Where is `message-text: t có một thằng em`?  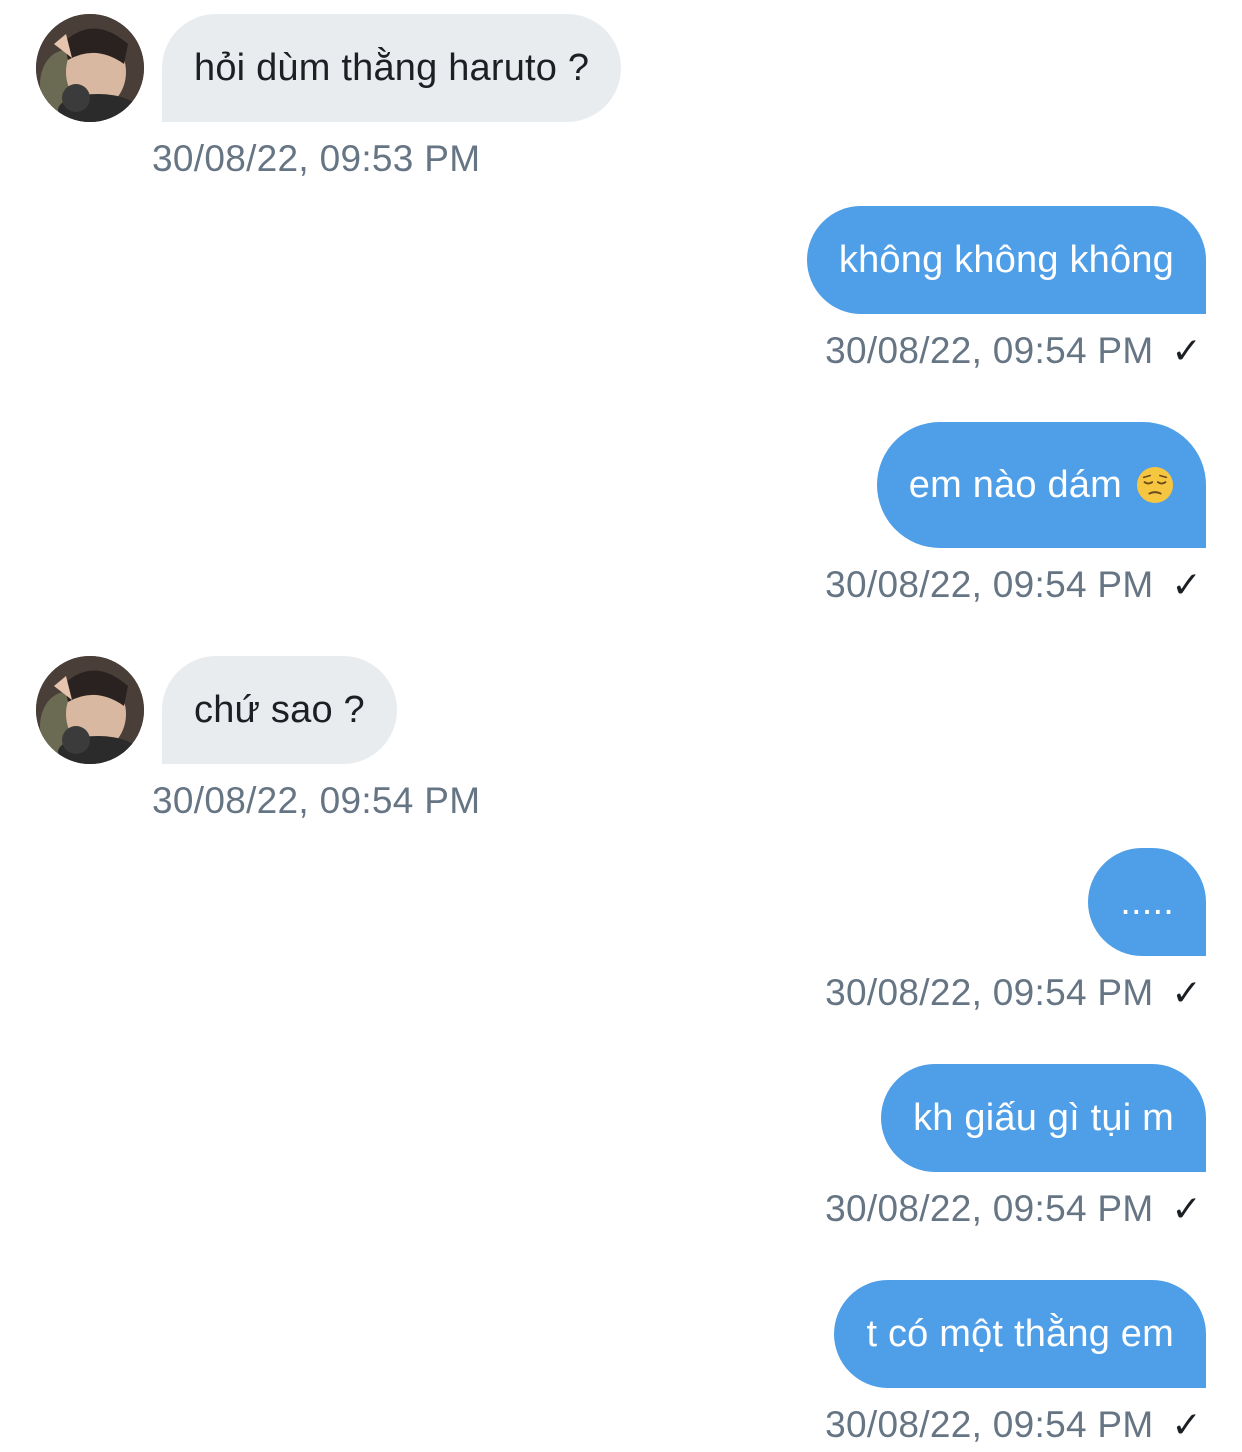 message-text: t có một thằng em is located at coordinates (1020, 1333).